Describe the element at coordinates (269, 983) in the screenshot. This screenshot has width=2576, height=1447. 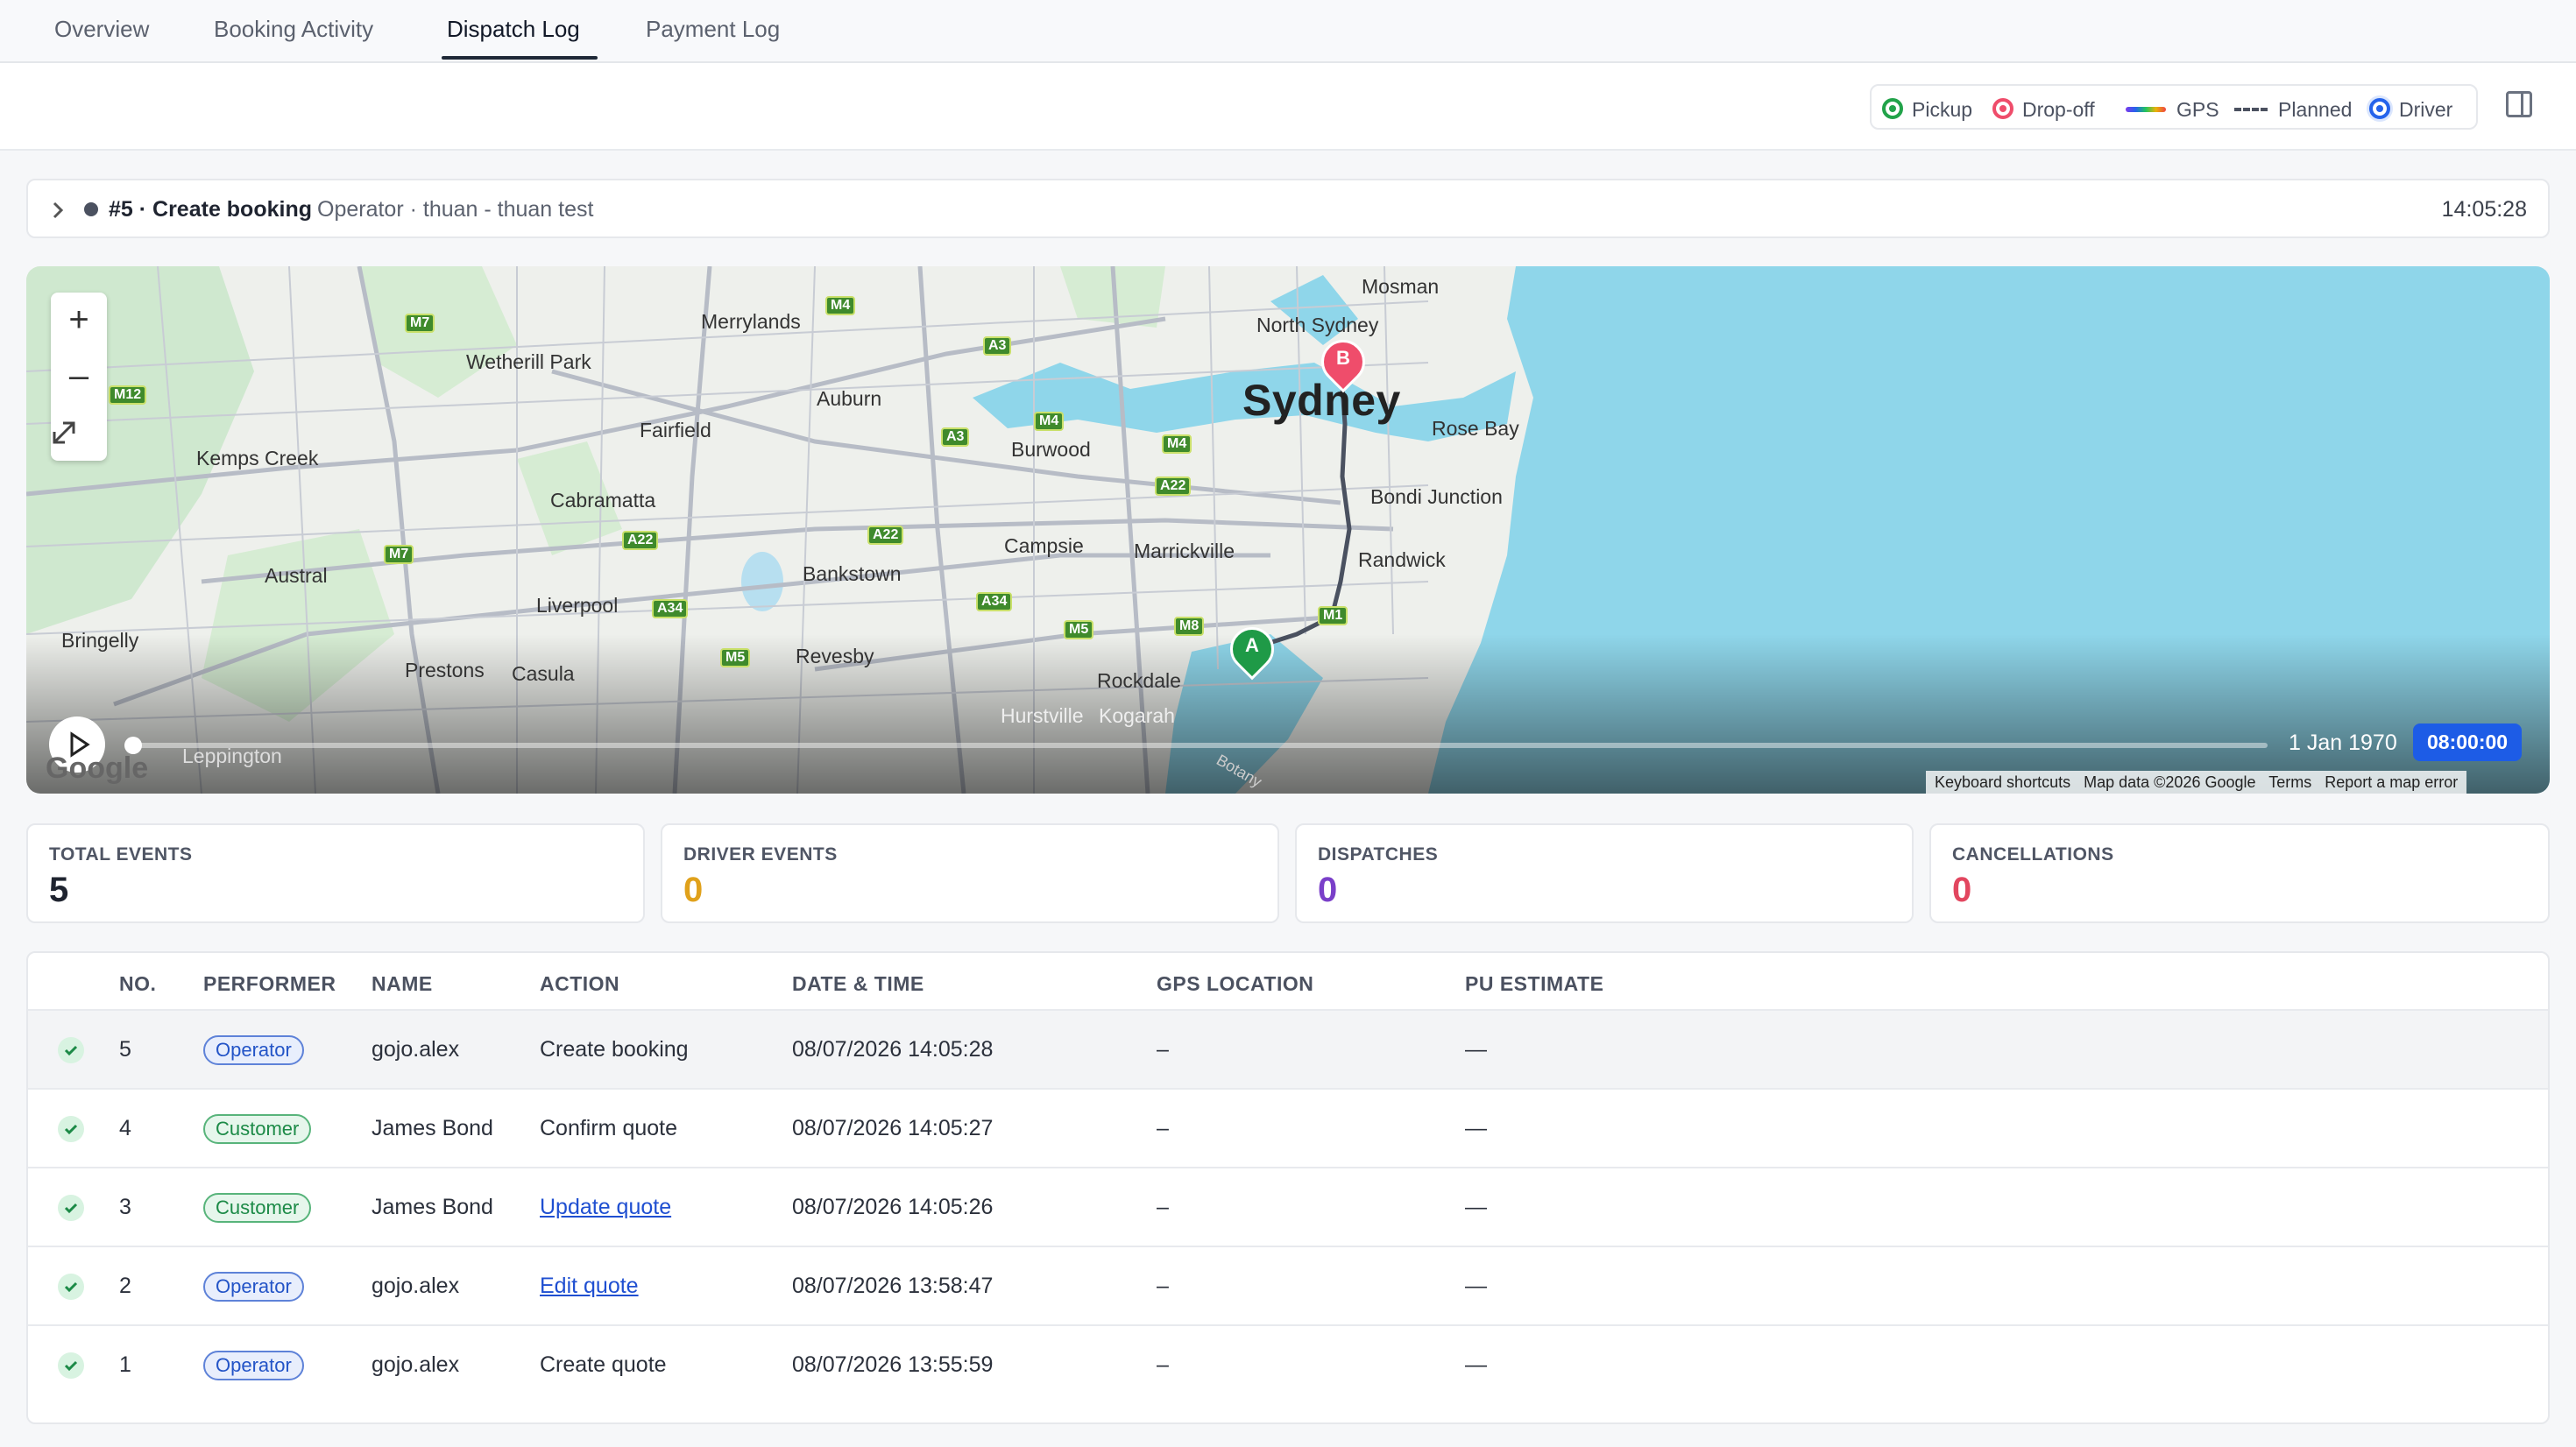
I see `column-header-performer: PERFORMER` at that location.